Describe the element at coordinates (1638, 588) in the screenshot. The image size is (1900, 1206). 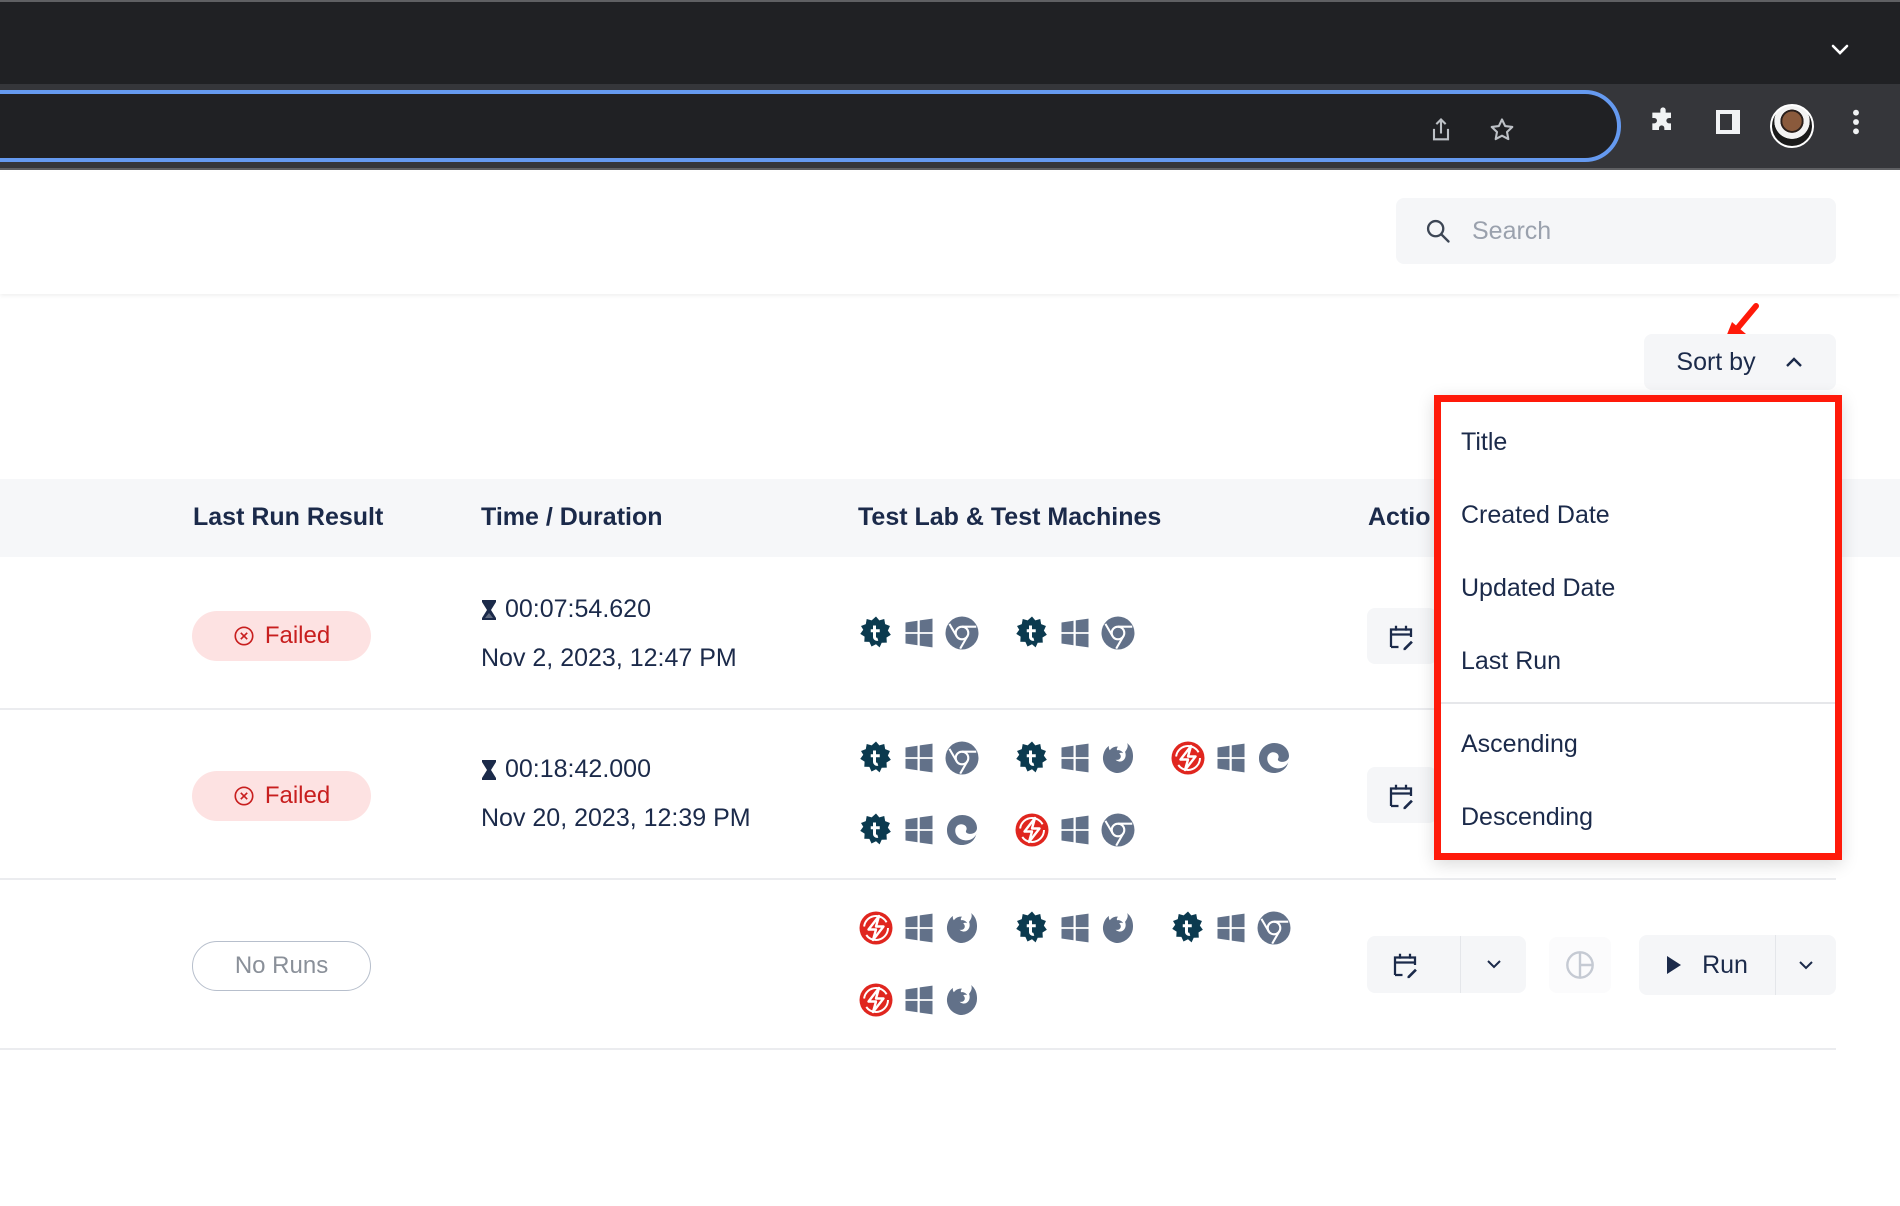
I see `sort-option-updated-date: Updated Date` at that location.